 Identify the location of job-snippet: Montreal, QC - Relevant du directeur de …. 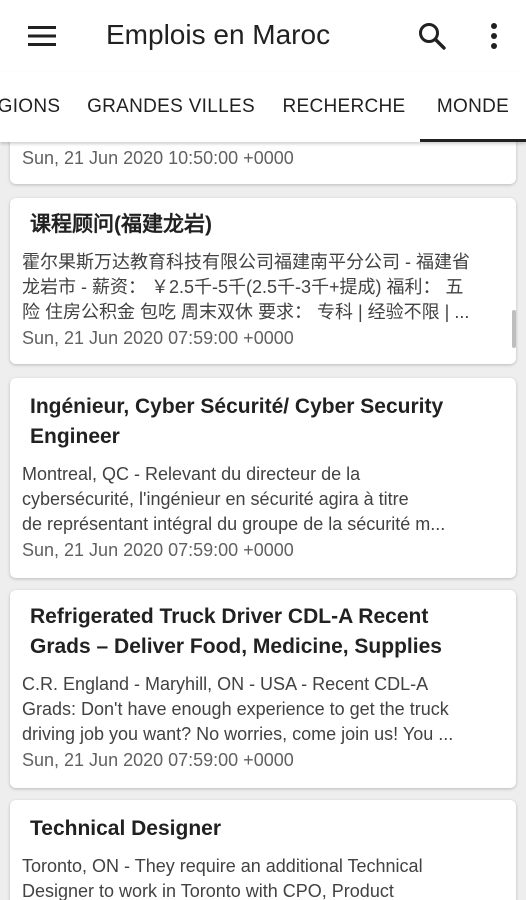
(261, 499).